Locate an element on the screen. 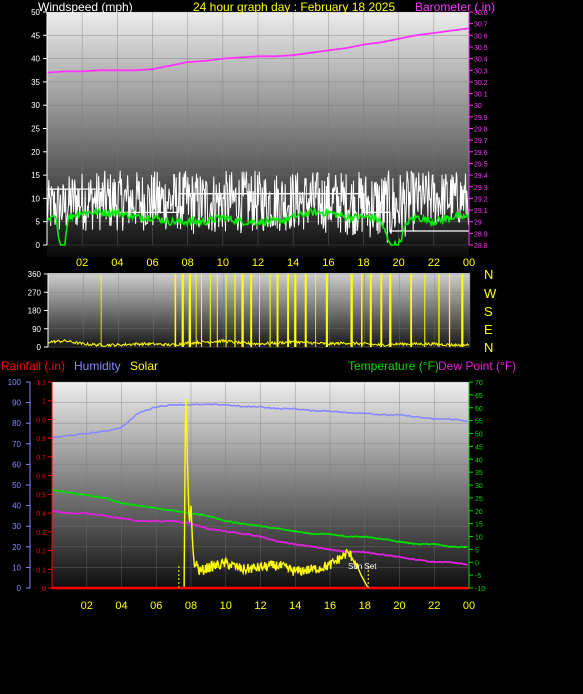 The image size is (583, 694). wind-x-tick-label: 12 is located at coordinates (258, 263).